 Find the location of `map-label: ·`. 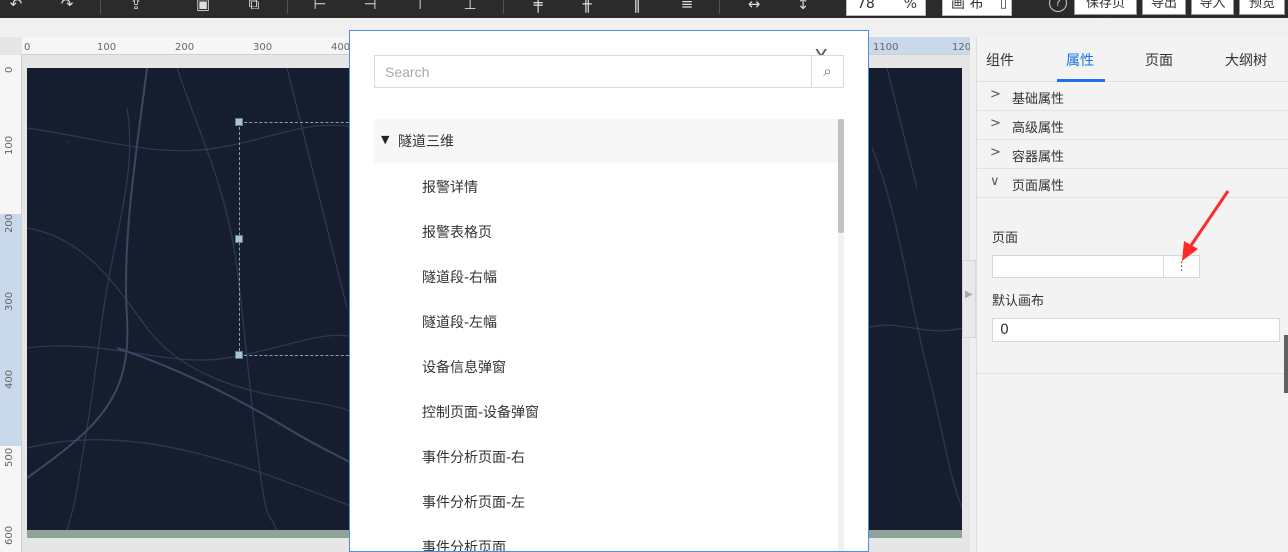

map-label: · is located at coordinates (68, 142).